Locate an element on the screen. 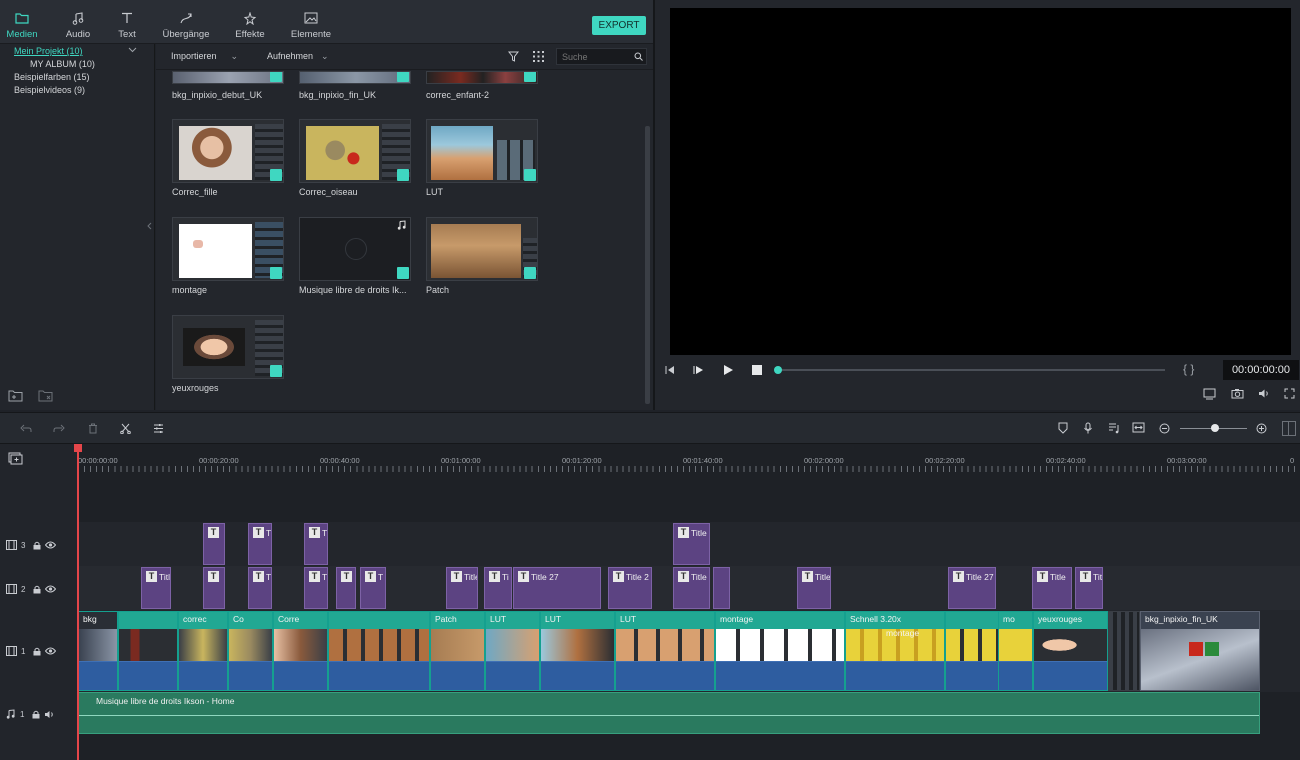  title-clip: T Title 2 is located at coordinates (630, 588).